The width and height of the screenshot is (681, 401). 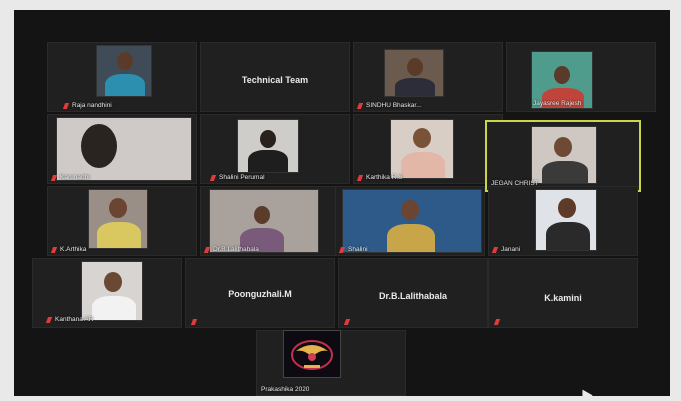 I want to click on participant-tile-technical-team: Technical Team, so click(x=275, y=77).